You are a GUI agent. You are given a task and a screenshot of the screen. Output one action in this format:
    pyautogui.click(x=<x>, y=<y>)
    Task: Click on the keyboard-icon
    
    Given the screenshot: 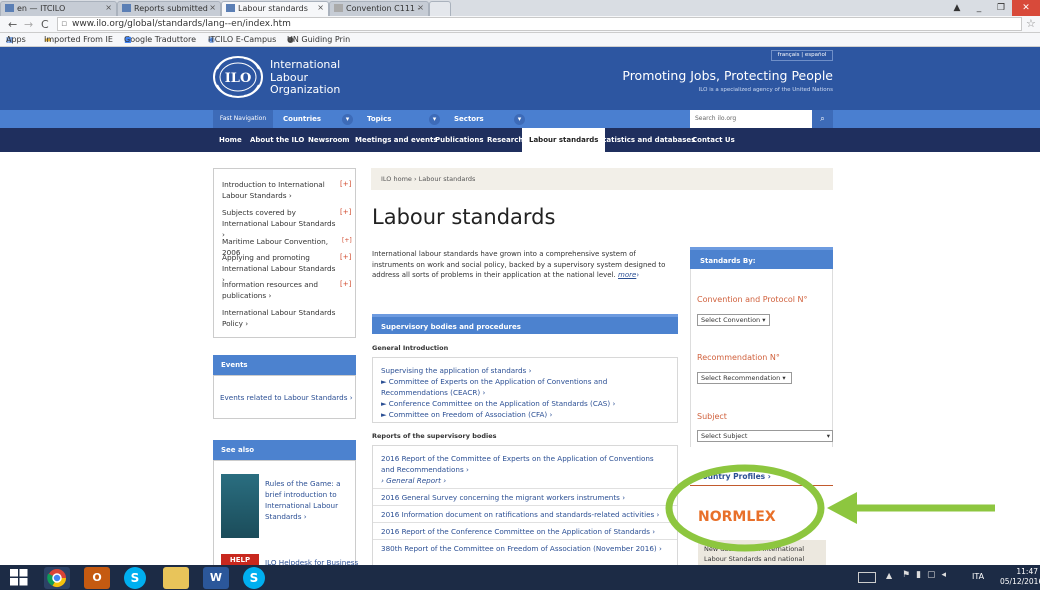 What is the action you would take?
    pyautogui.click(x=867, y=577)
    